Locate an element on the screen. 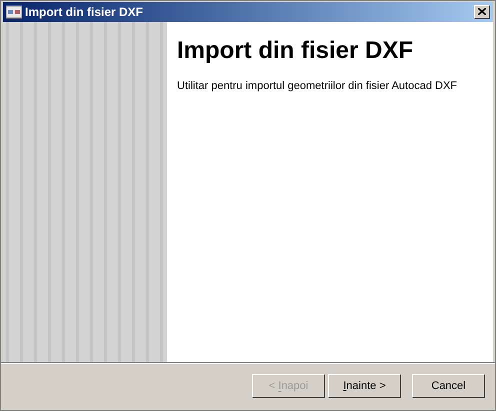  close-button is located at coordinates (482, 11).